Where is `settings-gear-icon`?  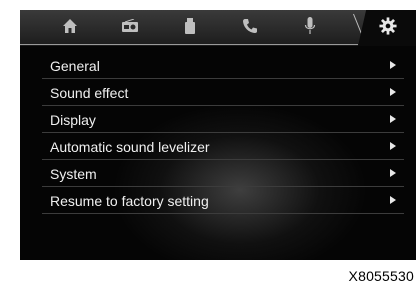 settings-gear-icon is located at coordinates (388, 26).